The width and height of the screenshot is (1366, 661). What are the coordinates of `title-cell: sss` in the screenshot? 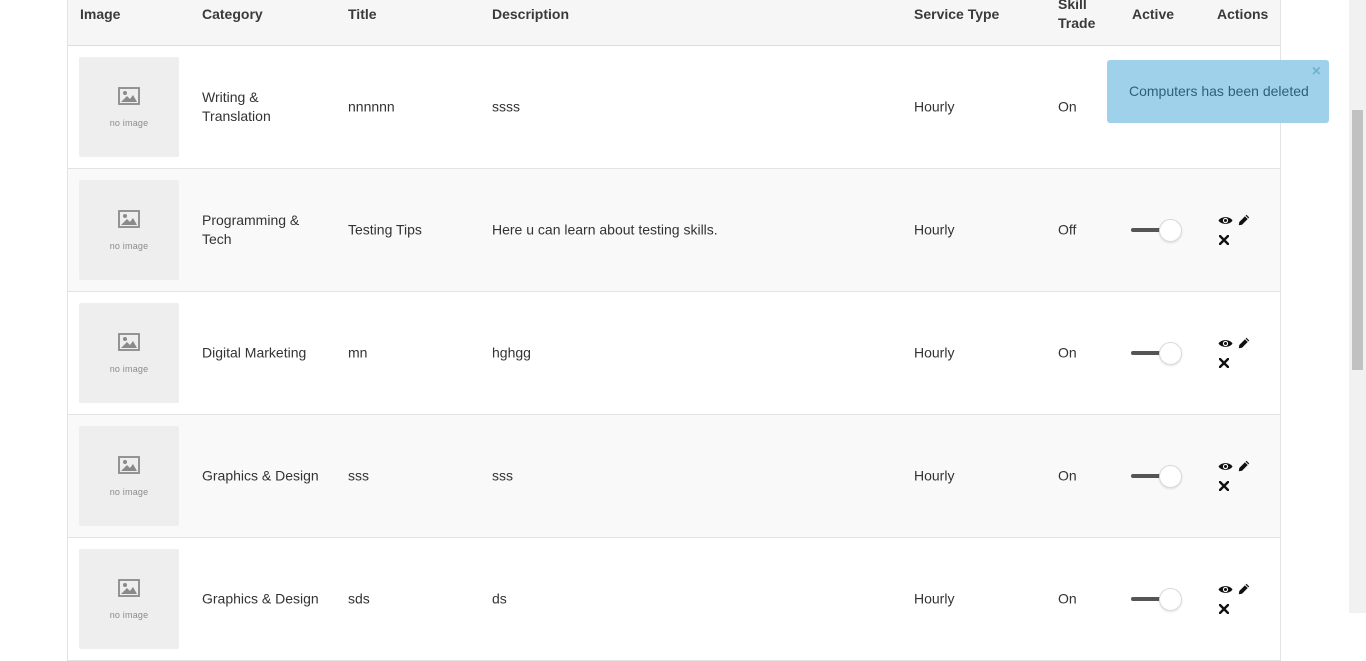 It's located at (358, 475).